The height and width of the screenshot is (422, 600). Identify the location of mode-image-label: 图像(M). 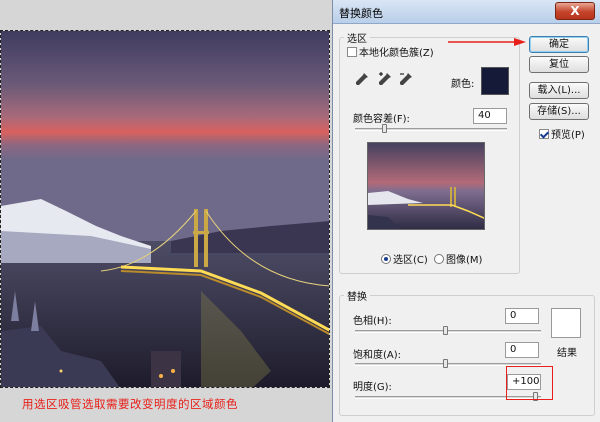
(464, 260).